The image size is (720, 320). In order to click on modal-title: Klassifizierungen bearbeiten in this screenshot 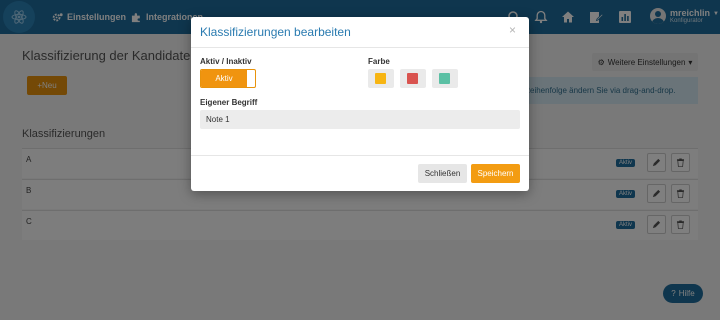, I will do `click(275, 32)`.